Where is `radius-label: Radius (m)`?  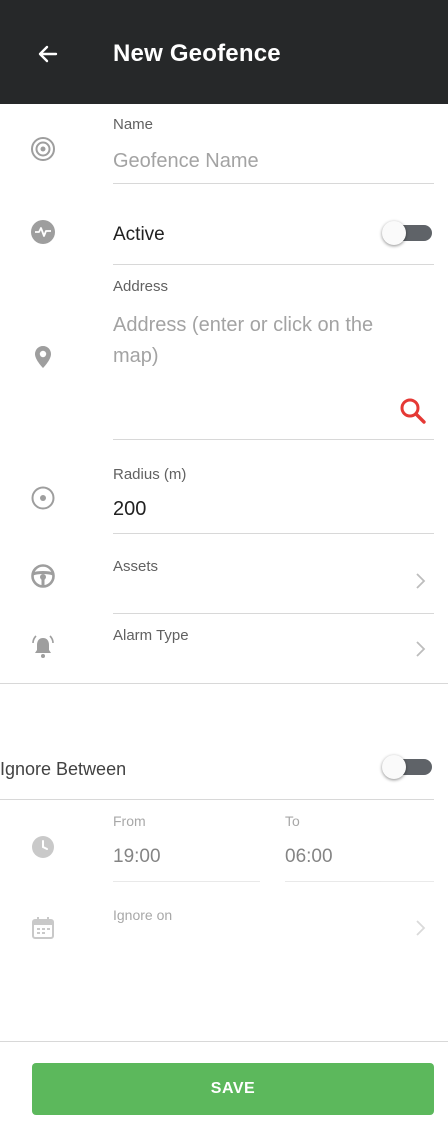 radius-label: Radius (m) is located at coordinates (150, 474).